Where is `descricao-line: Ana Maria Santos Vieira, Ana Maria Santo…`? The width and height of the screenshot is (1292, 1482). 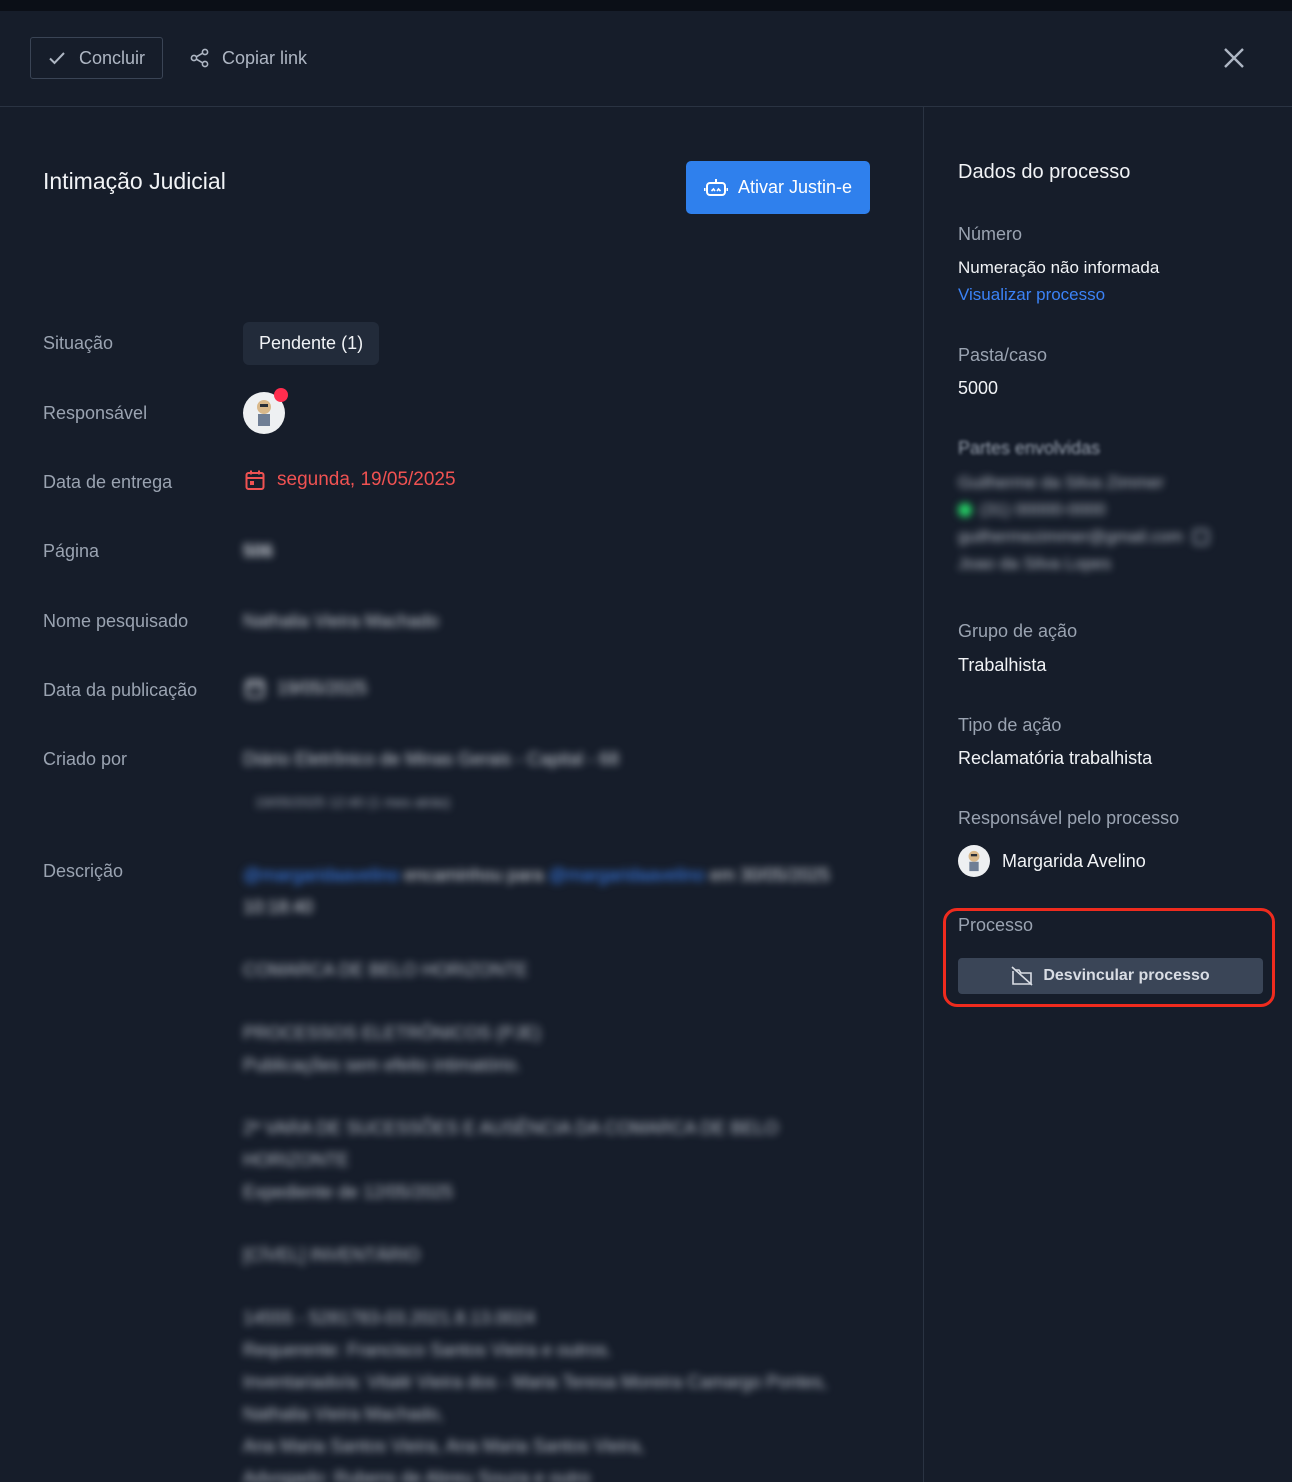 descricao-line: Ana Maria Santos Vieira, Ana Maria Santo… is located at coordinates (444, 1446).